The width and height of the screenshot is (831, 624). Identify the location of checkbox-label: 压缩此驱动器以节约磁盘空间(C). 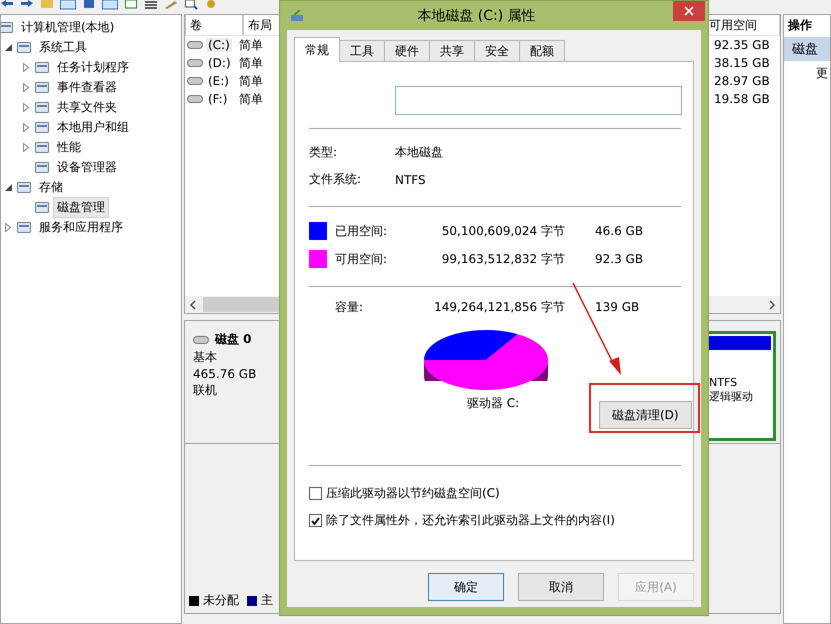
(413, 493).